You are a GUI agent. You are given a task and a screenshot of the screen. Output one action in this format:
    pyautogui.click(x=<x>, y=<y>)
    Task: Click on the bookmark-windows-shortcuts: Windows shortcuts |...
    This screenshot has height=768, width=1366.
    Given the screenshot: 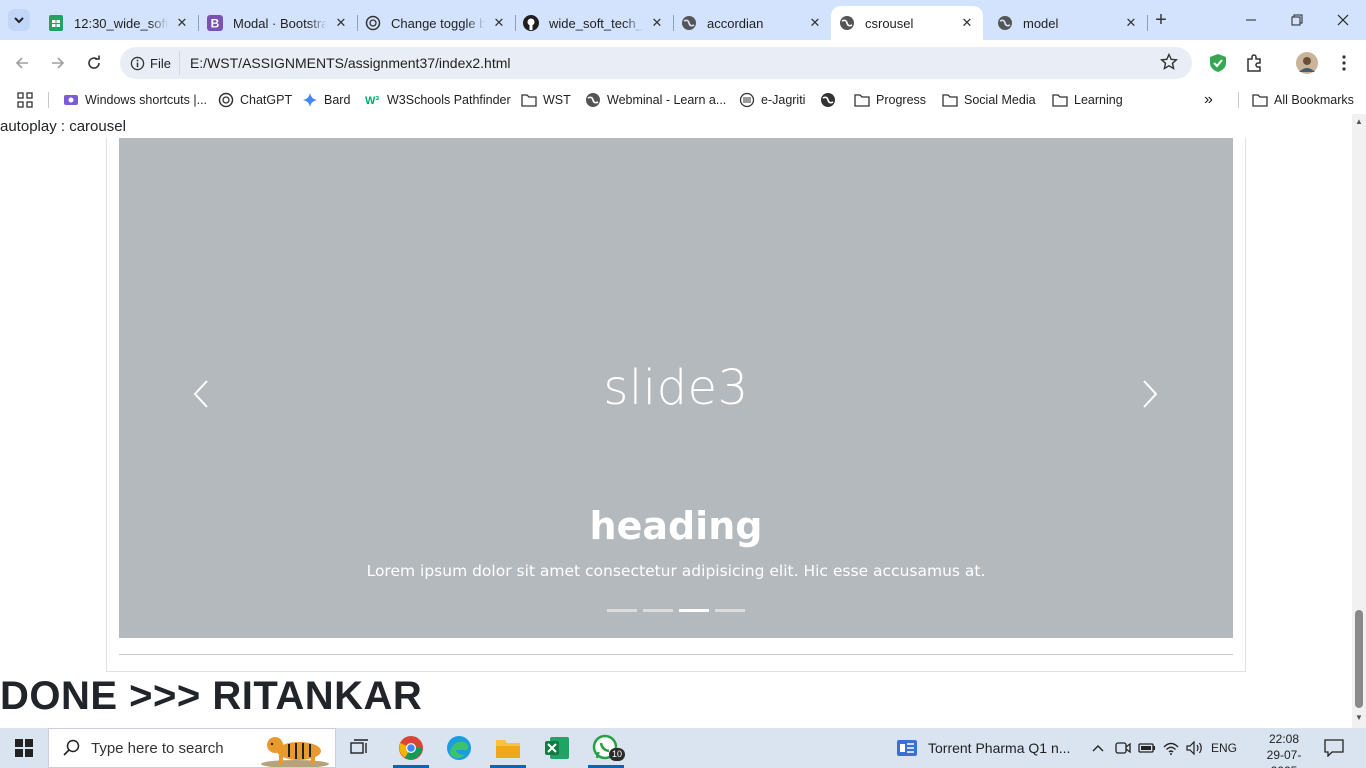 What is the action you would take?
    pyautogui.click(x=135, y=100)
    